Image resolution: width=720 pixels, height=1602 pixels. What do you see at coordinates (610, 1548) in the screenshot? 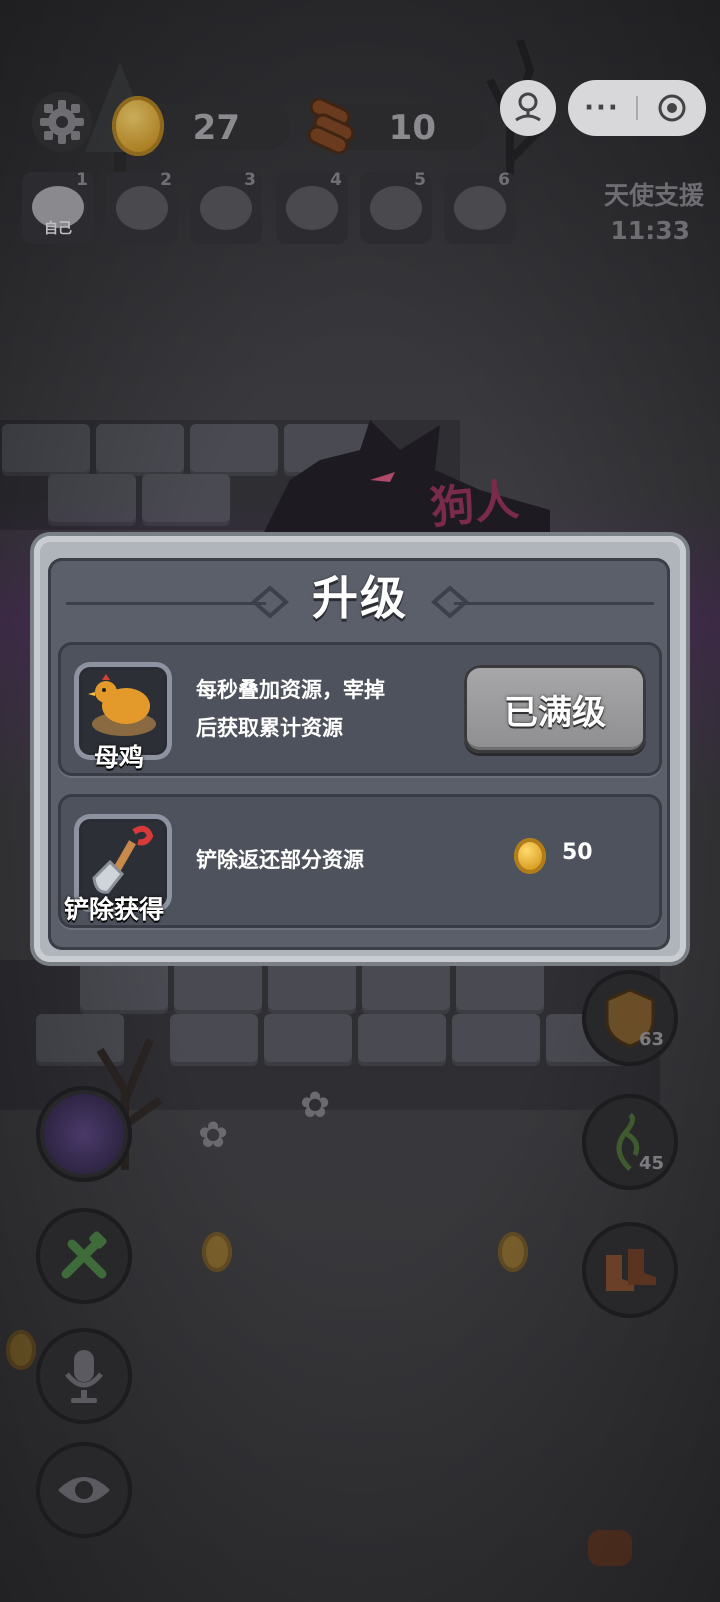
I see `wood-pile-icon` at bounding box center [610, 1548].